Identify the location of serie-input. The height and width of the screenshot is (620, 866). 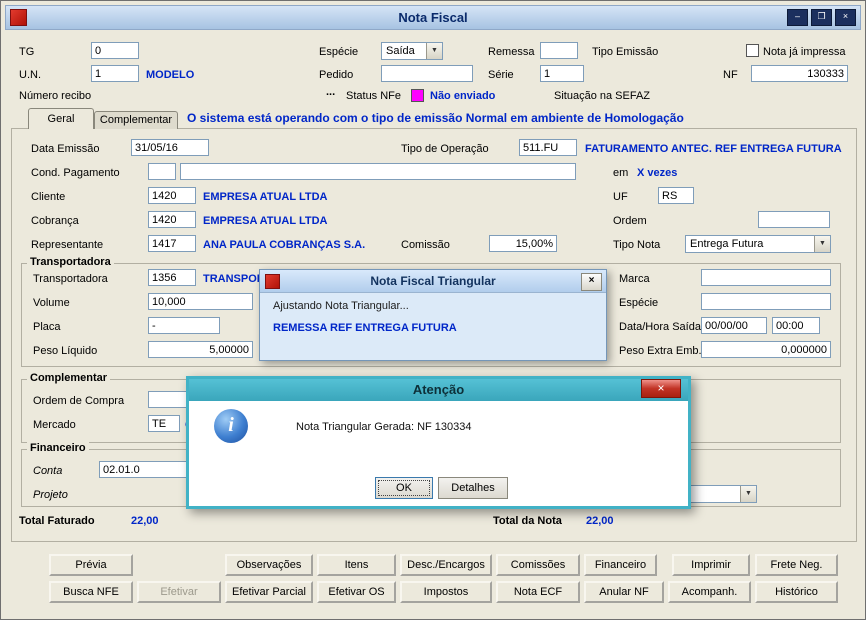
(562, 73).